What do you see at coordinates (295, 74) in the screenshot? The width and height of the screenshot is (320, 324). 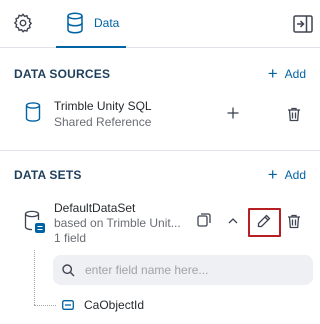 I see `add-data-source-label: Add` at bounding box center [295, 74].